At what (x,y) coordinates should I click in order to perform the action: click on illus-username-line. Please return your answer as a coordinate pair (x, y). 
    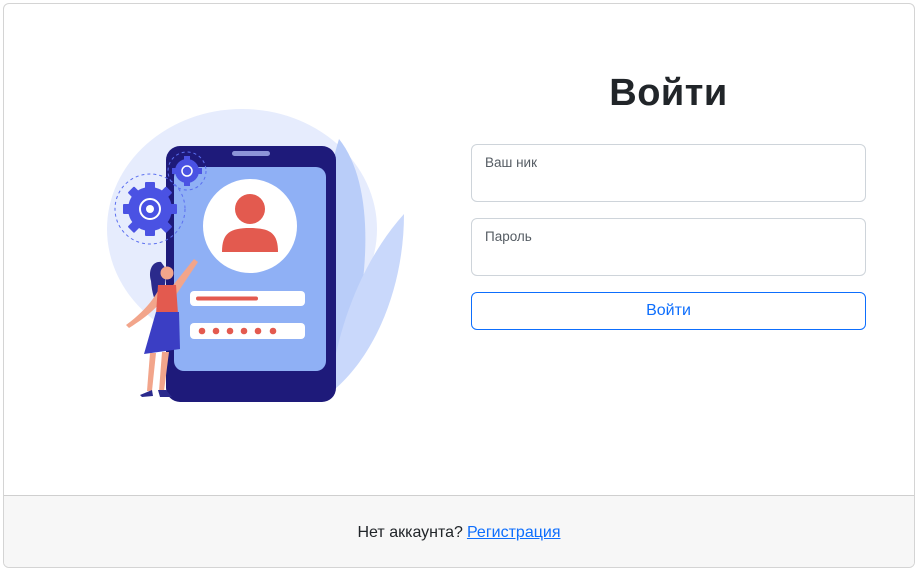
    Looking at the image, I should click on (227, 298).